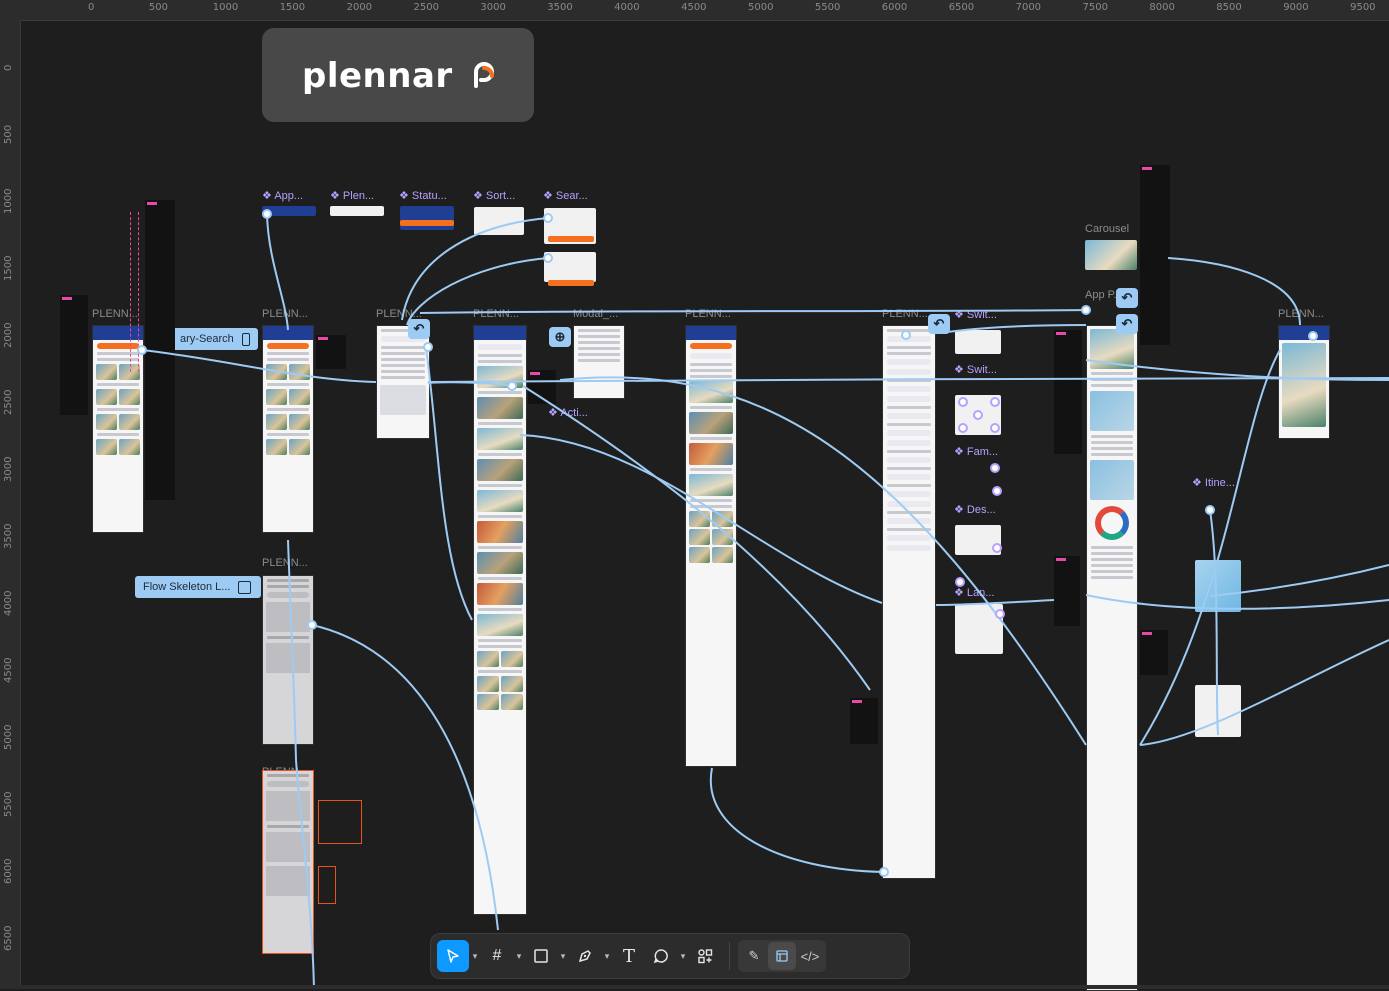 Image resolution: width=1389 pixels, height=991 pixels. I want to click on comment-tool-icon, so click(661, 956).